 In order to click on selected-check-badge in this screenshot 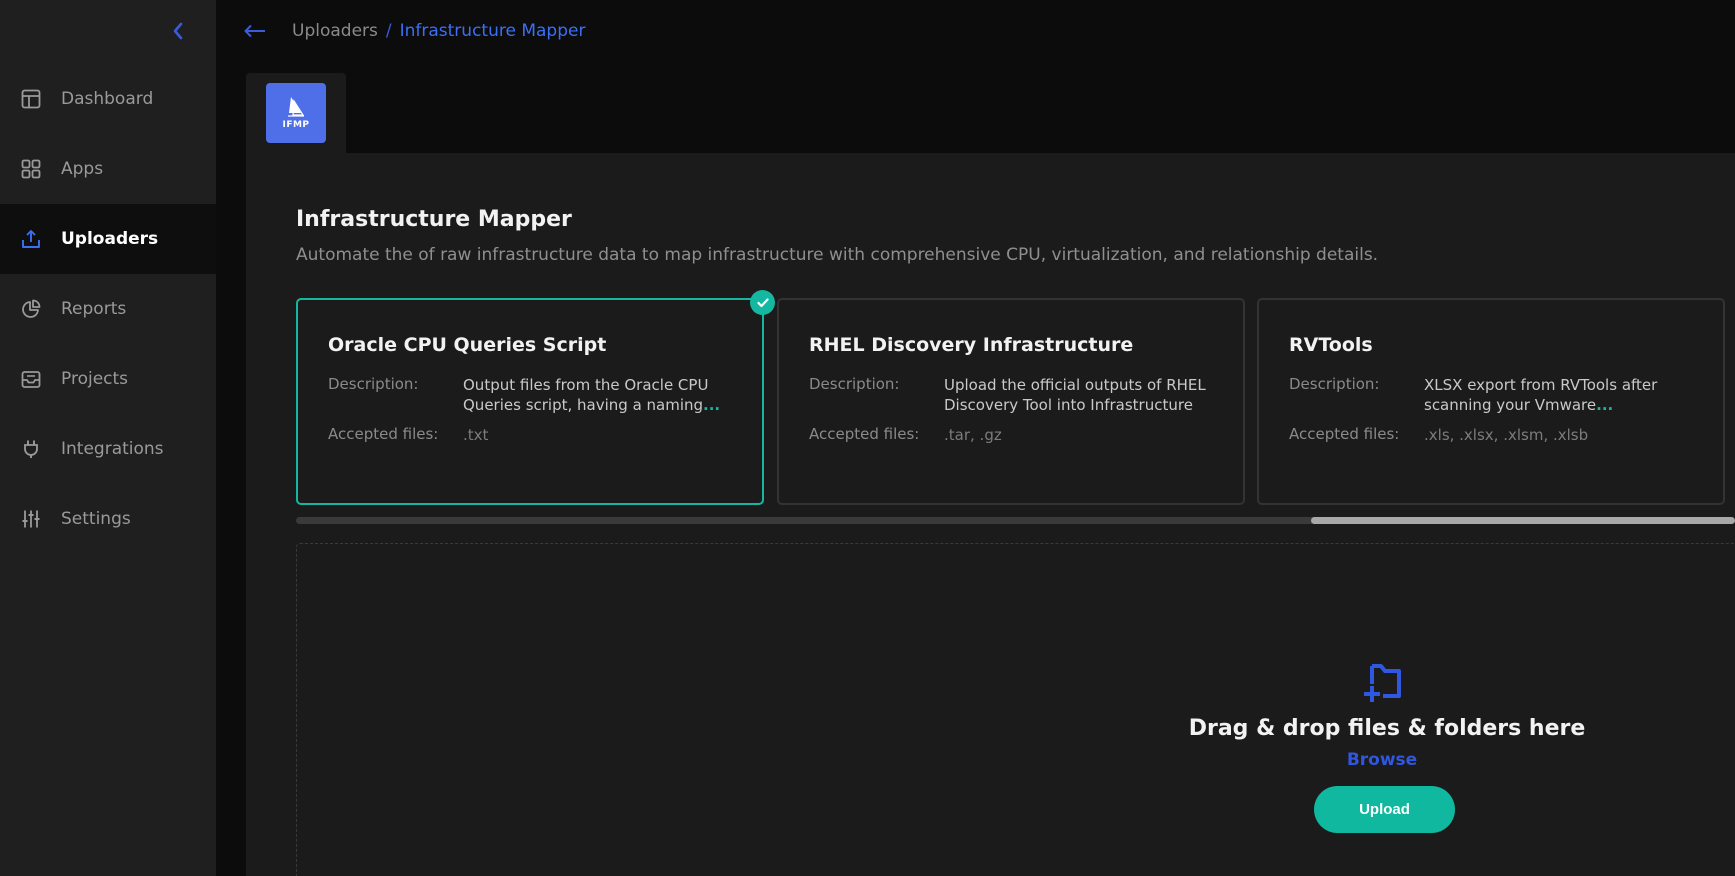, I will do `click(762, 302)`.